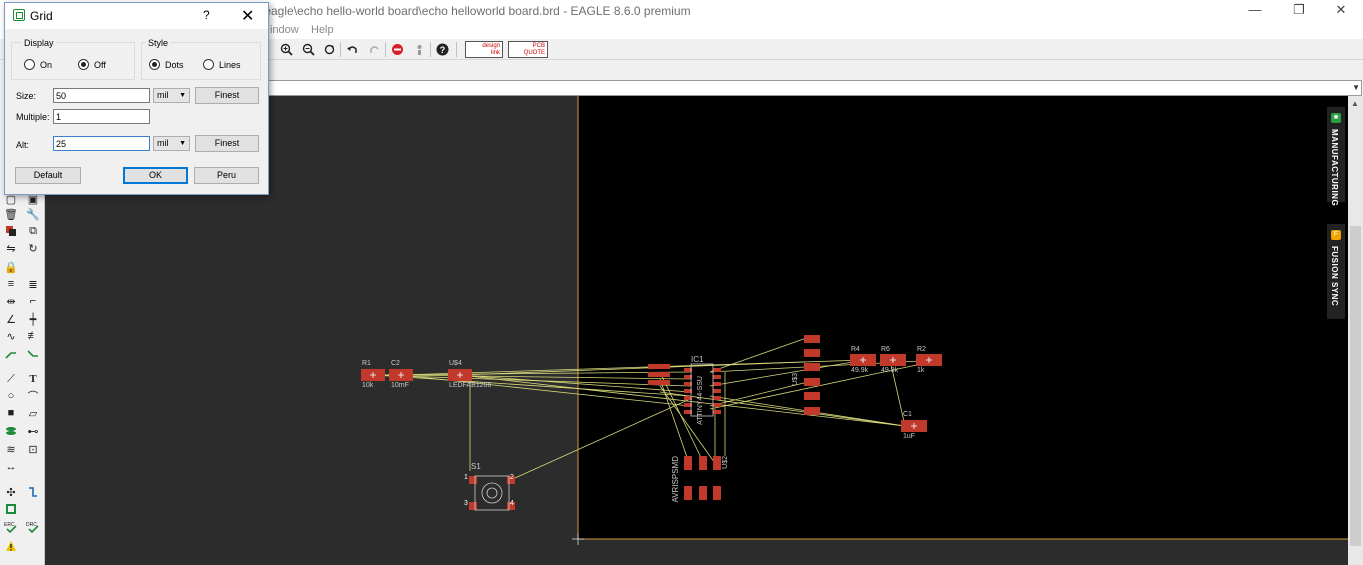 This screenshot has height=565, width=1363. What do you see at coordinates (23, 145) in the screenshot?
I see `alt-label: Alt:` at bounding box center [23, 145].